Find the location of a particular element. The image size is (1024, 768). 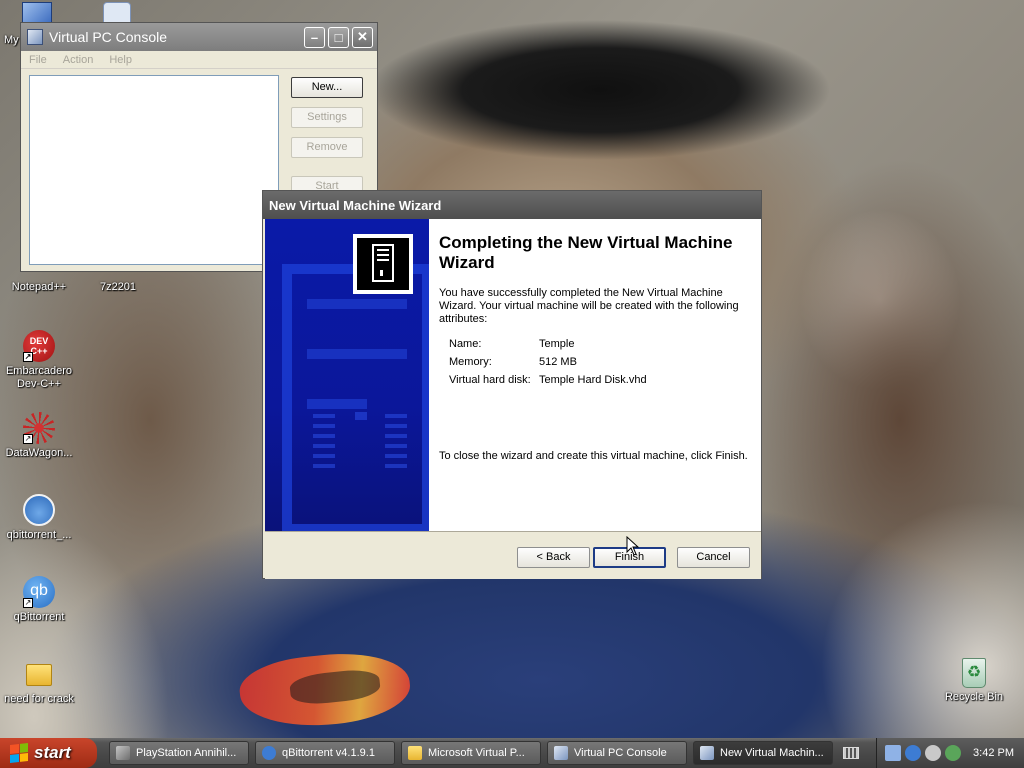

desktop-icon-recycle-bin: ♻ Recycle Bin is located at coordinates (974, 681).